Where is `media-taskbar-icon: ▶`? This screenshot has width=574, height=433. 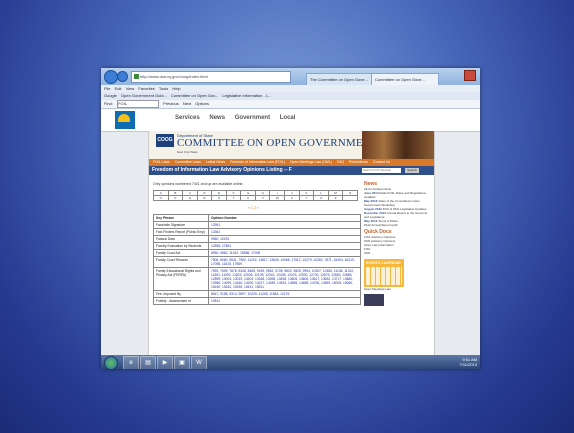
media-taskbar-icon: ▶ is located at coordinates (165, 362).